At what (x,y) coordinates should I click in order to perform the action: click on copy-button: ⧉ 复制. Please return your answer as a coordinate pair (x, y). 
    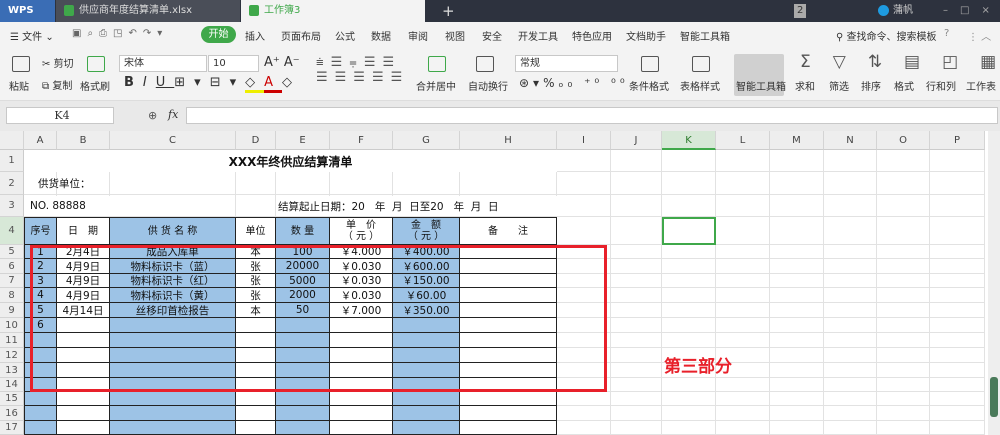
    Looking at the image, I should click on (57, 84).